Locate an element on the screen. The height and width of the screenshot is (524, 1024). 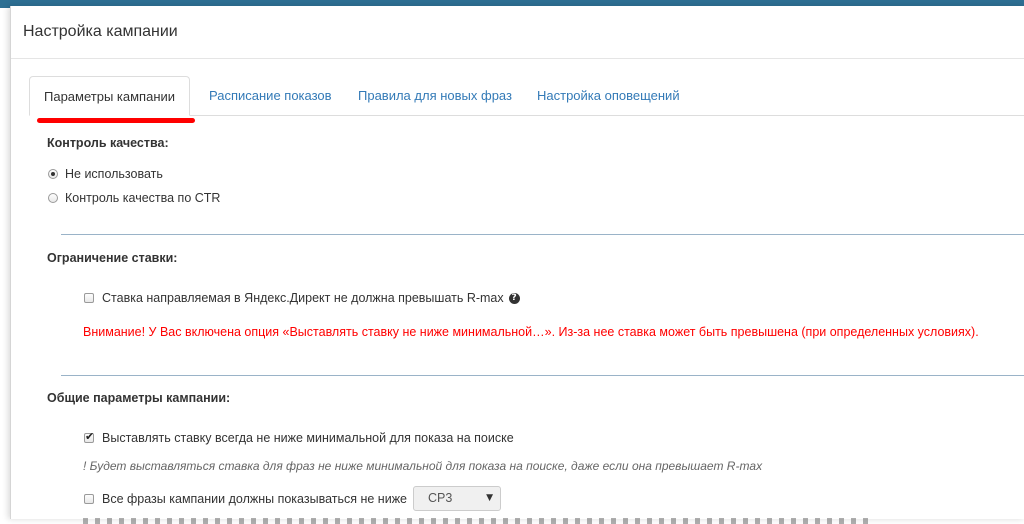
question-circle-icon: ? is located at coordinates (514, 298).